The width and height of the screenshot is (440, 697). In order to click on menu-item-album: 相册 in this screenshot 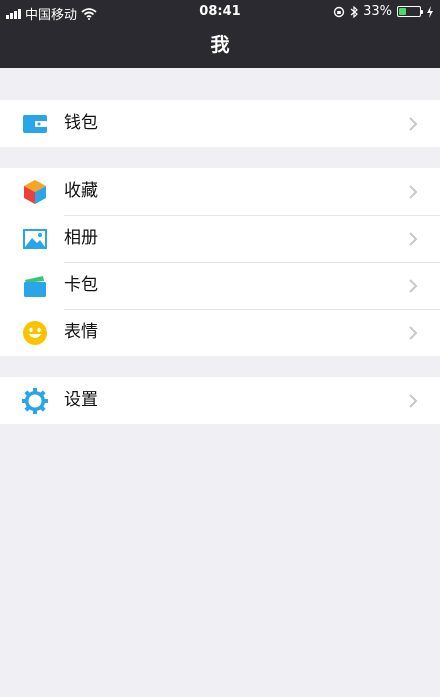, I will do `click(220, 238)`.